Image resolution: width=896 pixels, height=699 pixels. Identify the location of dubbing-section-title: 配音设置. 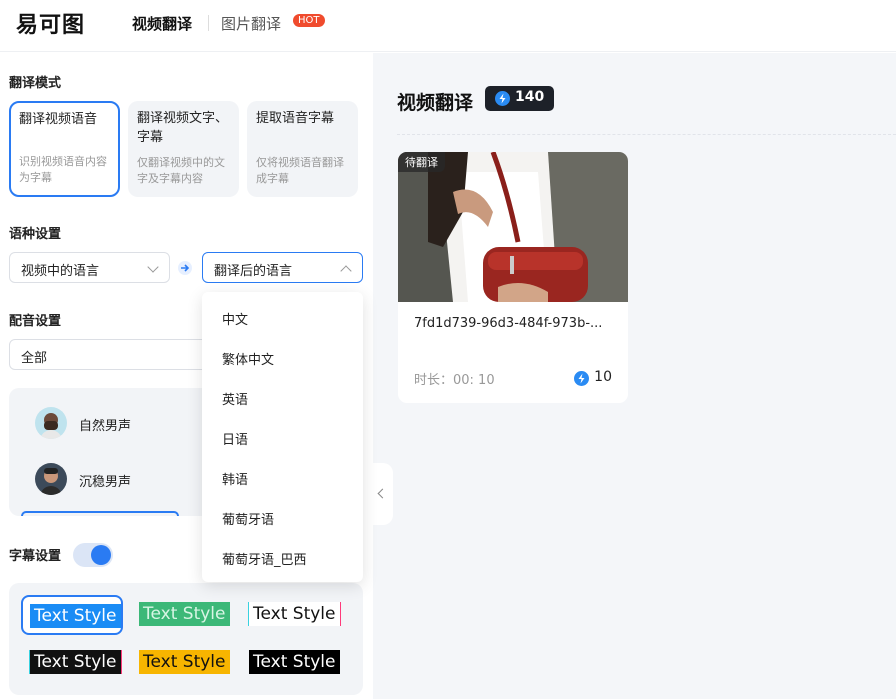
(35, 321).